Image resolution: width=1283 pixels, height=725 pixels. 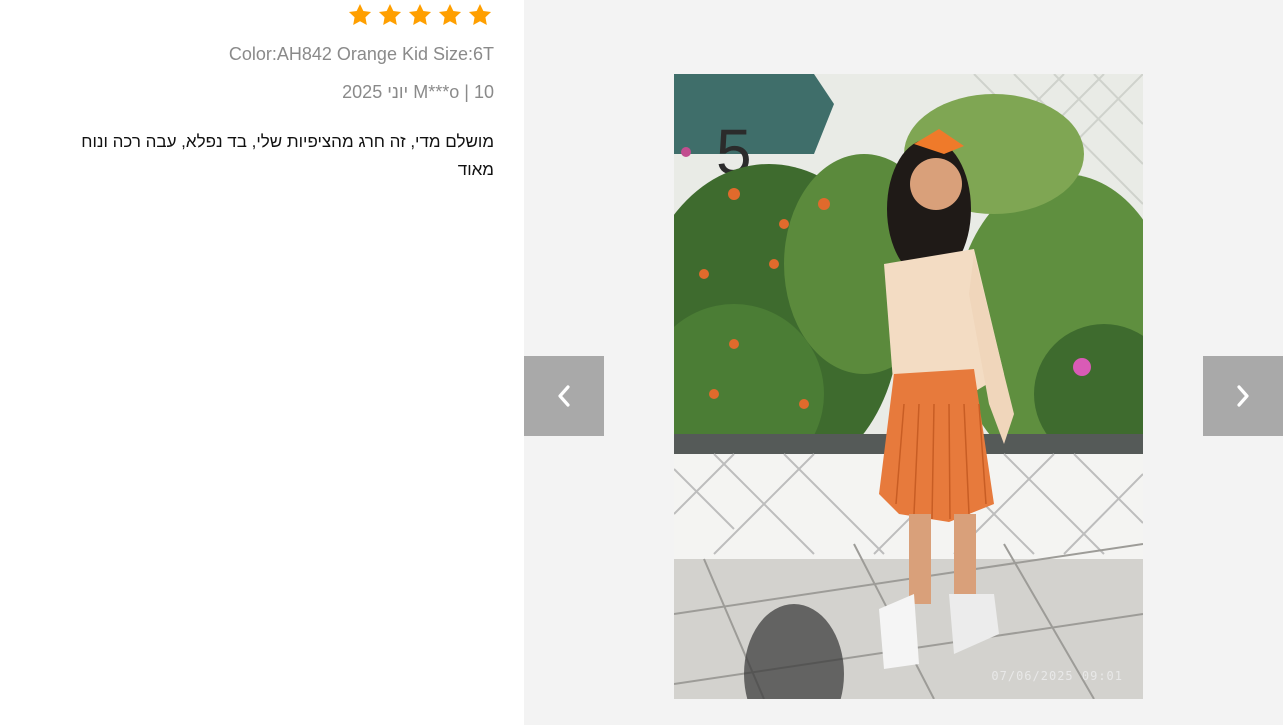 I want to click on rating-stars, so click(x=420, y=15).